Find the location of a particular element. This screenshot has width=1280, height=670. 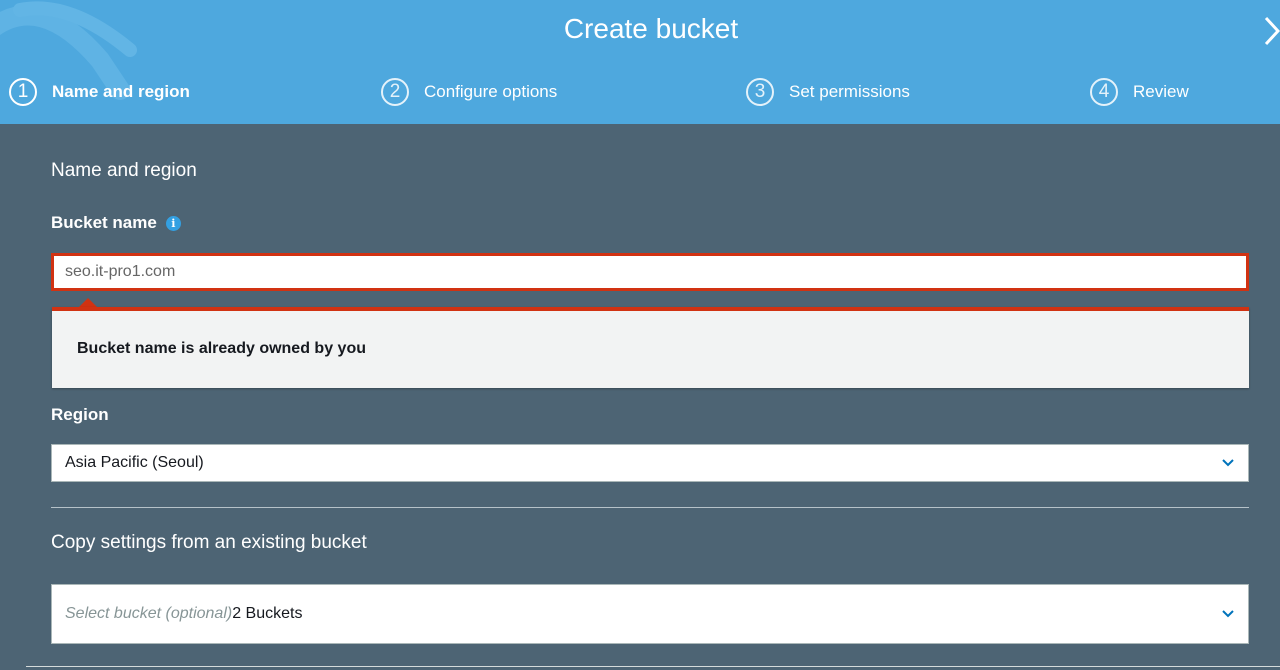

copy-settings-title: Copy settings from an existing bucket is located at coordinates (209, 542).